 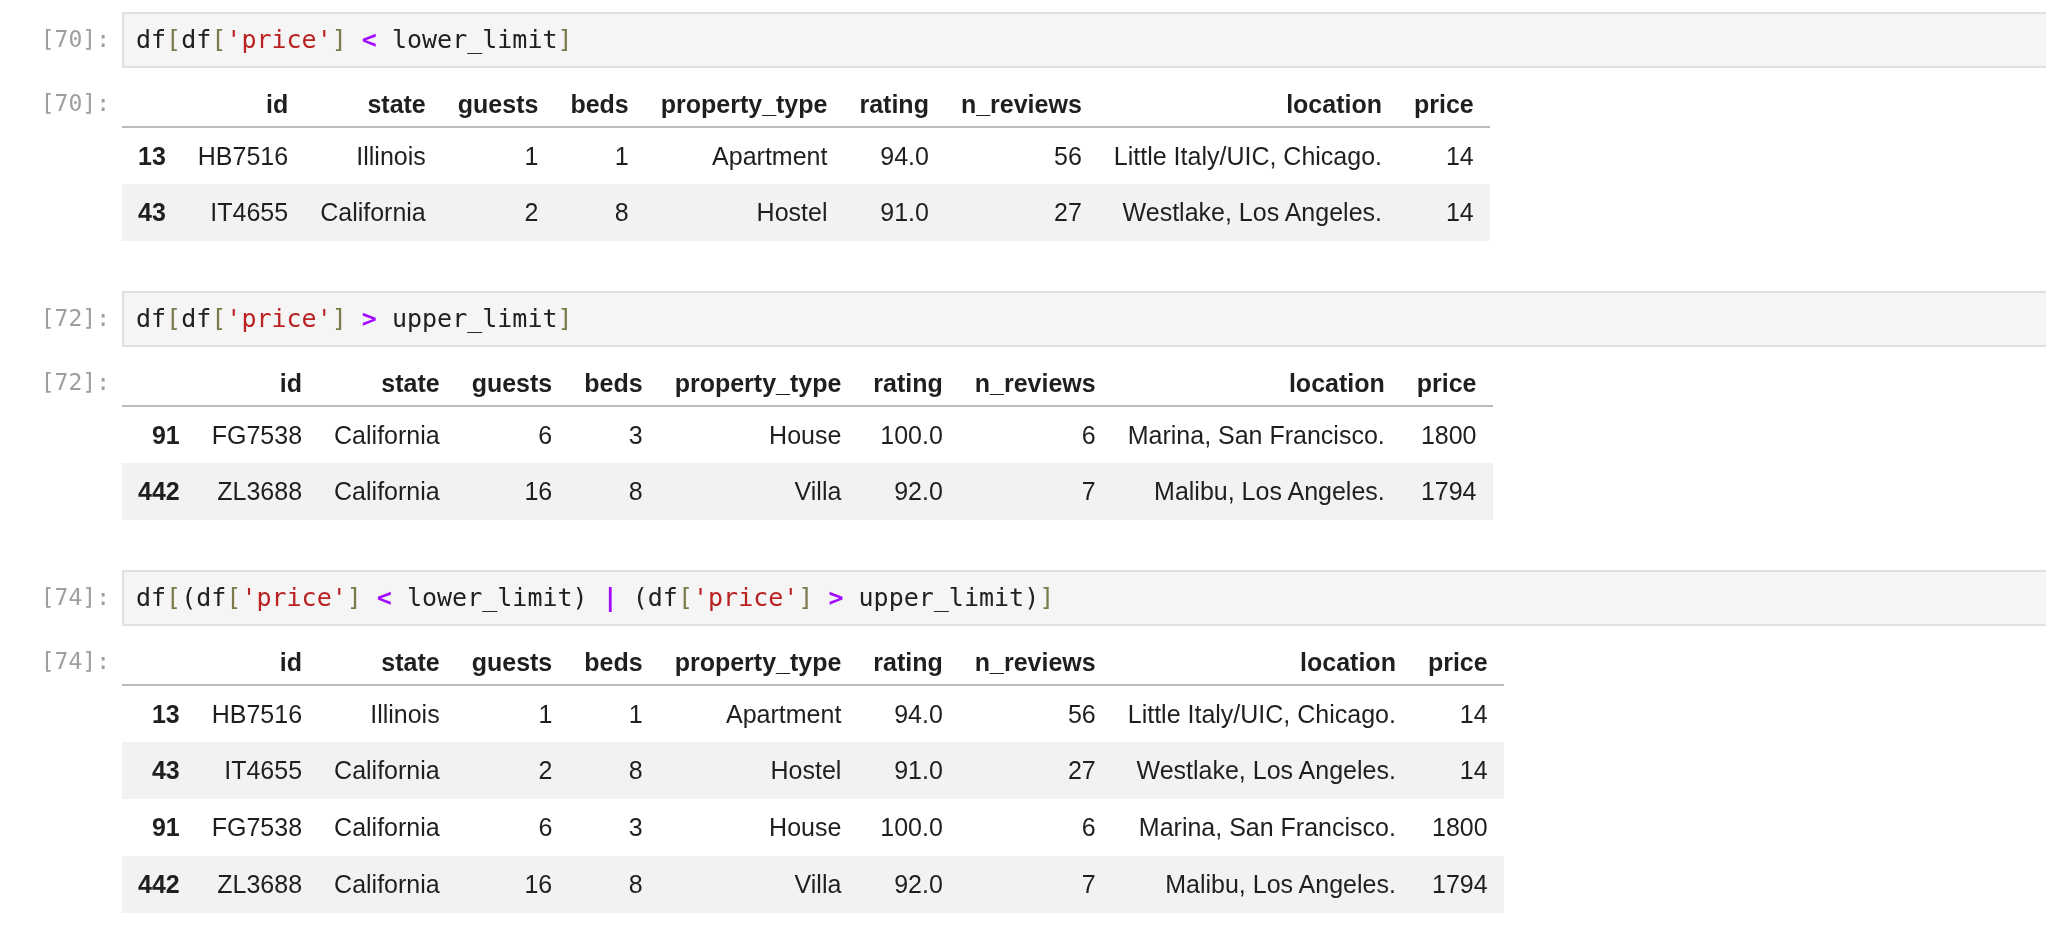 I want to click on input-prompt: [70]:, so click(x=75, y=38).